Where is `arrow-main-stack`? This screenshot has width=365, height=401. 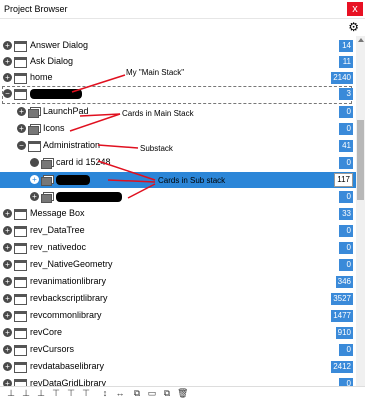
arrow-main-stack is located at coordinates (98, 83).